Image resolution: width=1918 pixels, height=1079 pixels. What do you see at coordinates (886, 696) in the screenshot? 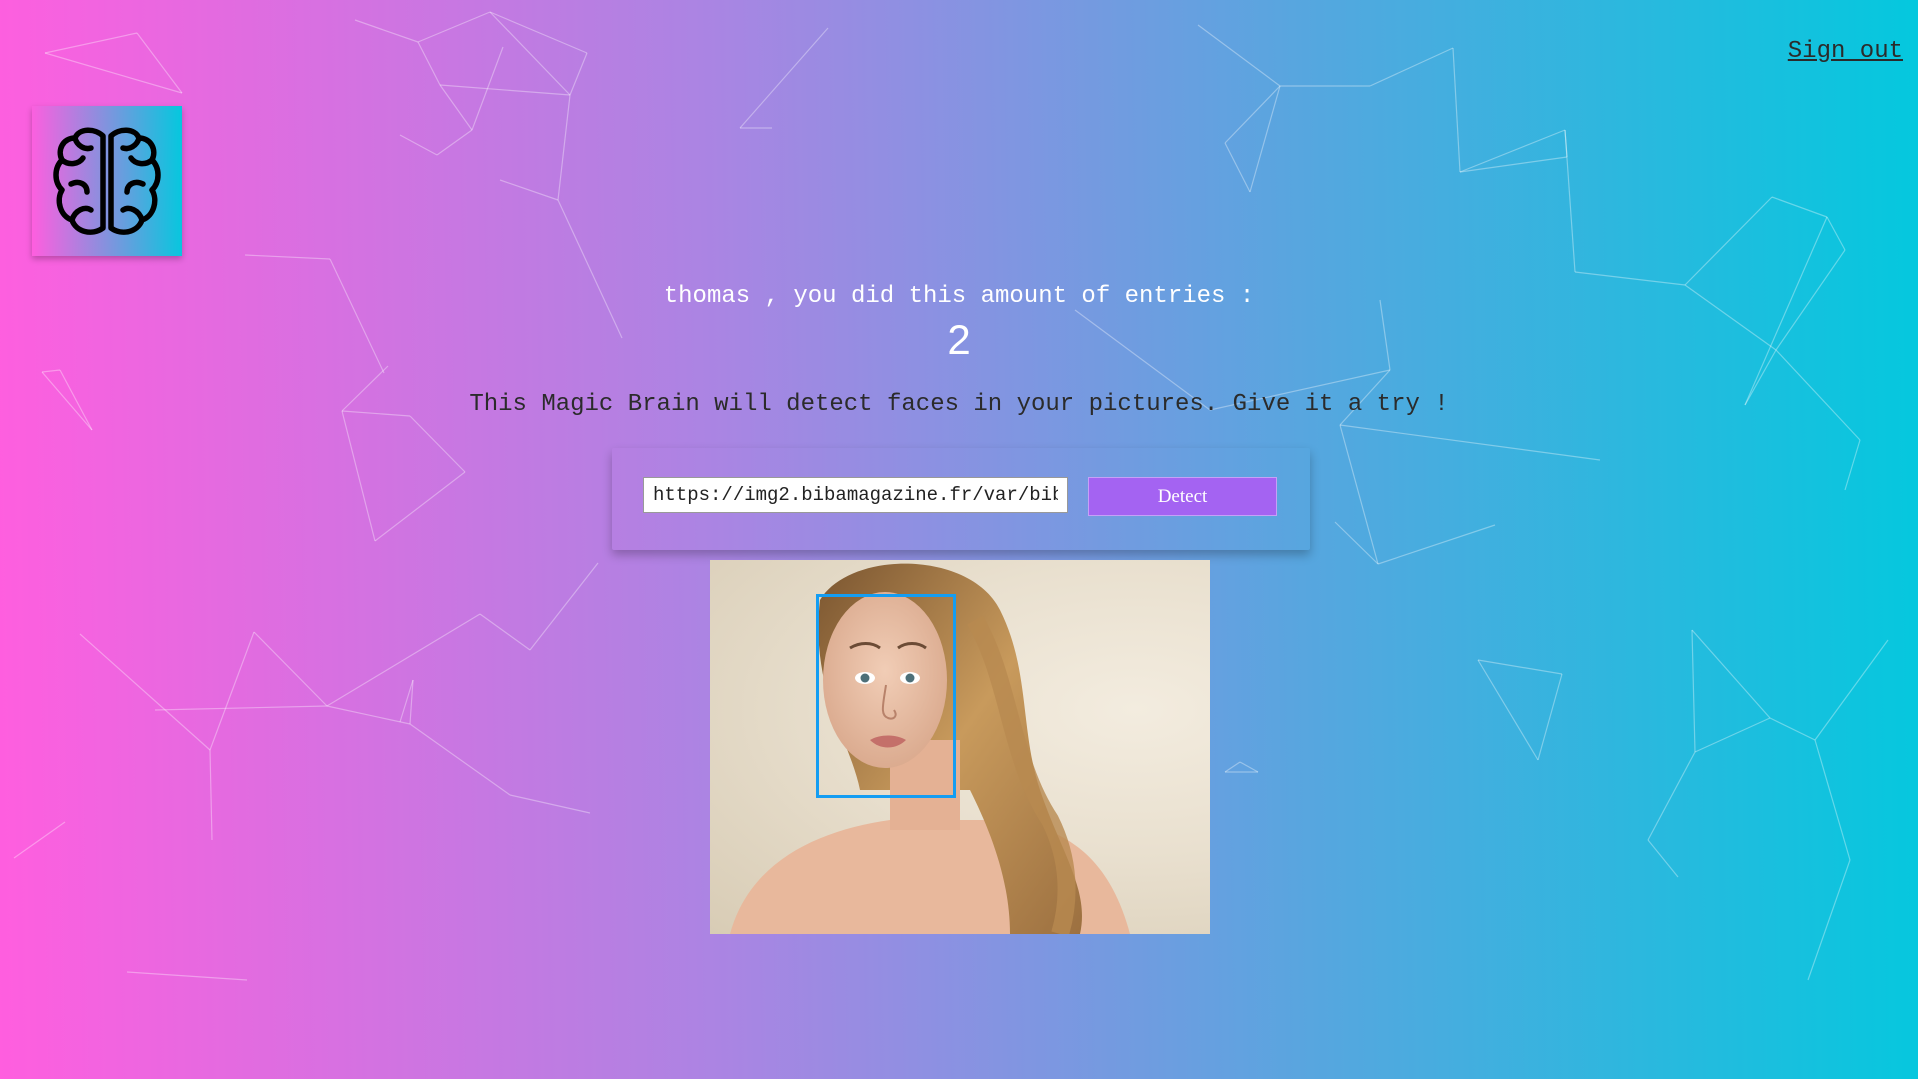
I see `face-bounding-box` at bounding box center [886, 696].